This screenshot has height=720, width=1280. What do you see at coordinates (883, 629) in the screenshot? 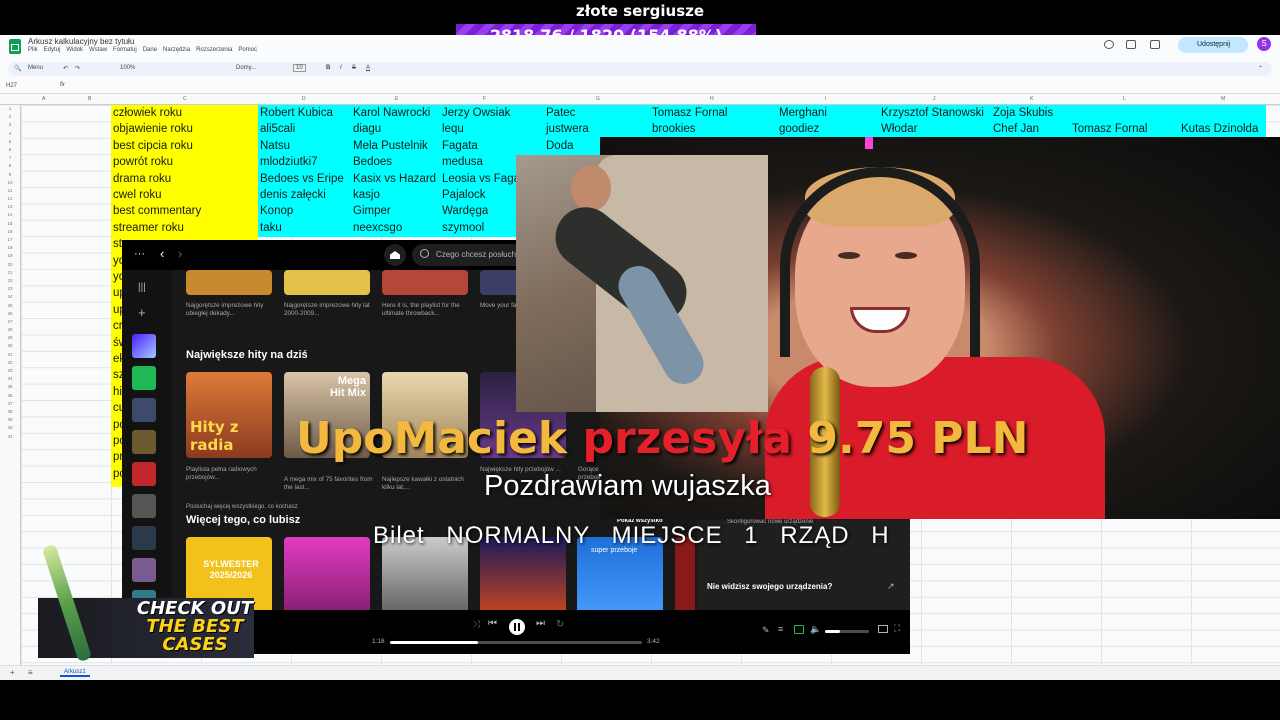
I see `miniplayer-icon` at bounding box center [883, 629].